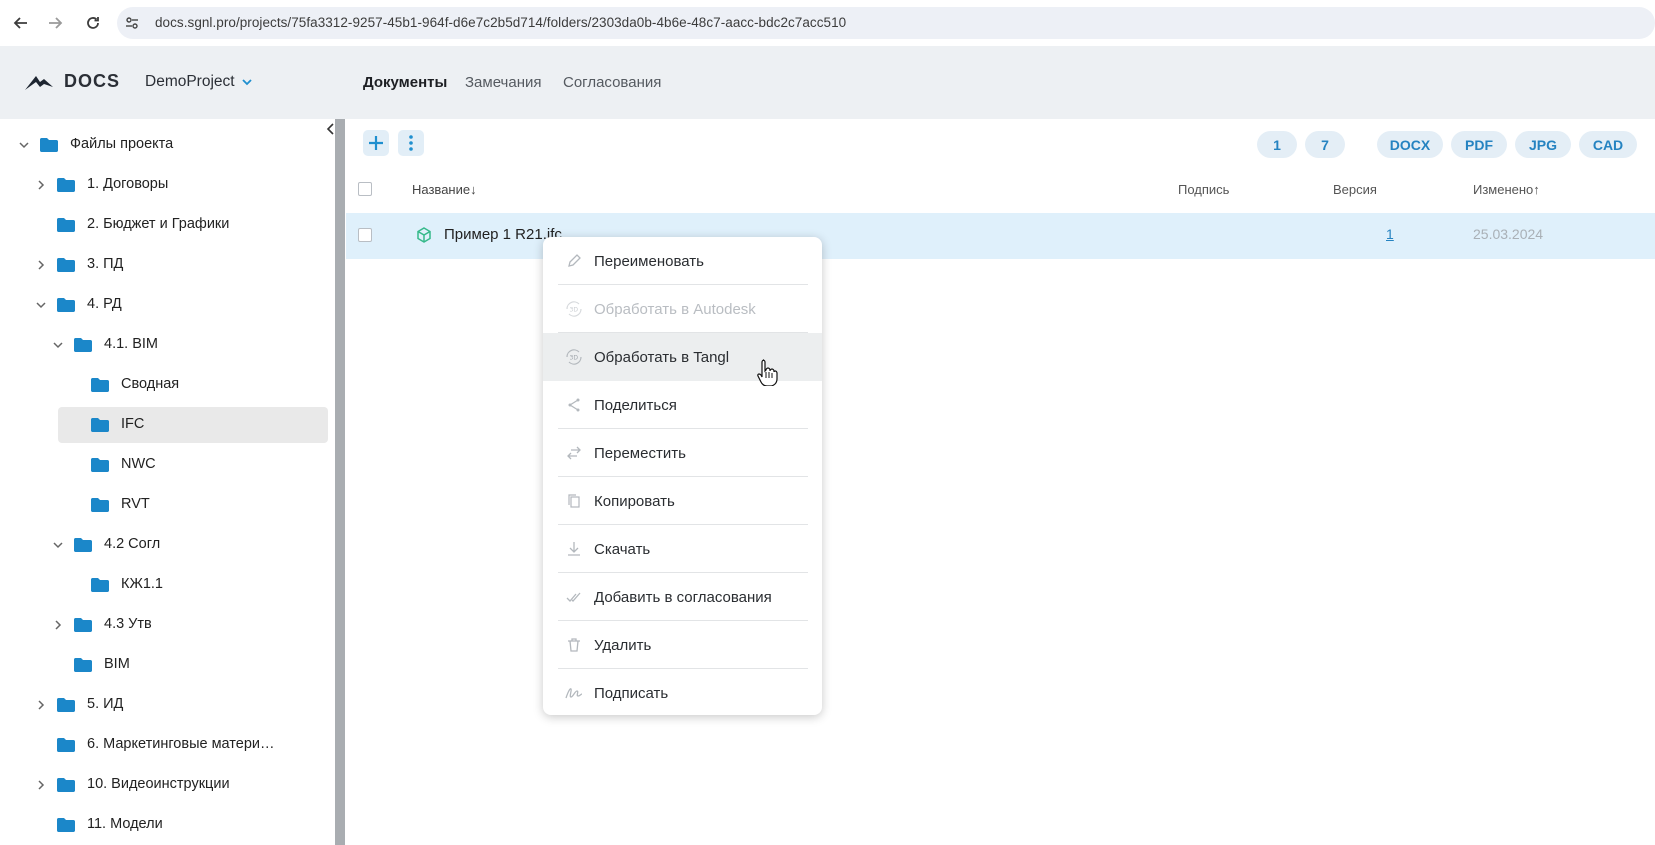 The height and width of the screenshot is (845, 1655). Describe the element at coordinates (574, 405) in the screenshot. I see `share-icon` at that location.